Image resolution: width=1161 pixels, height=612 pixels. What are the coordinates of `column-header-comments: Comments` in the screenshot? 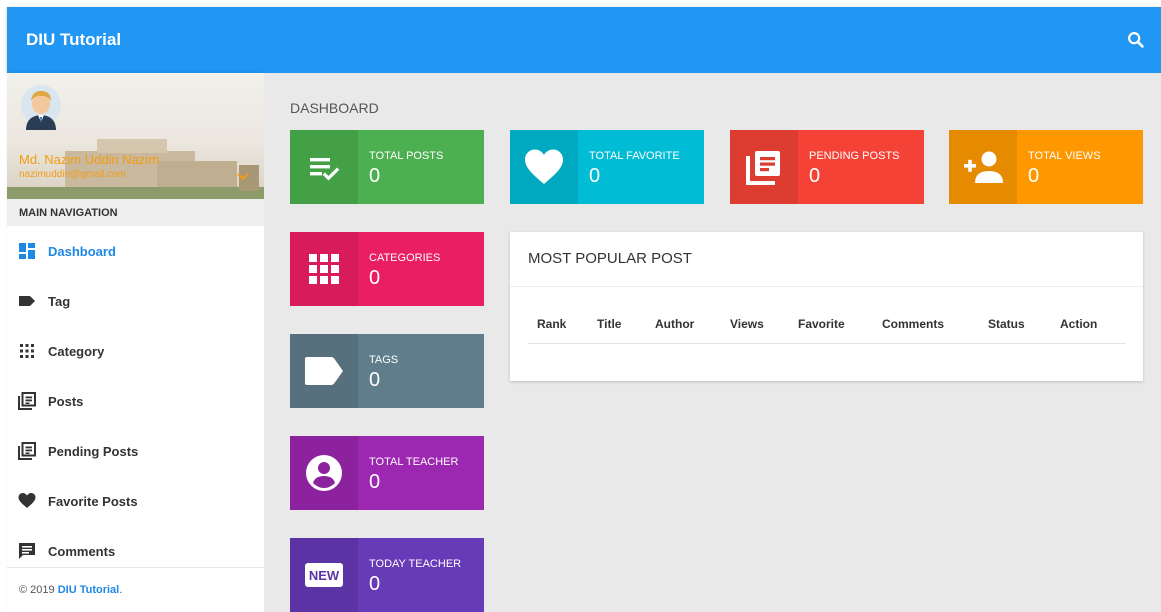 It's located at (913, 324).